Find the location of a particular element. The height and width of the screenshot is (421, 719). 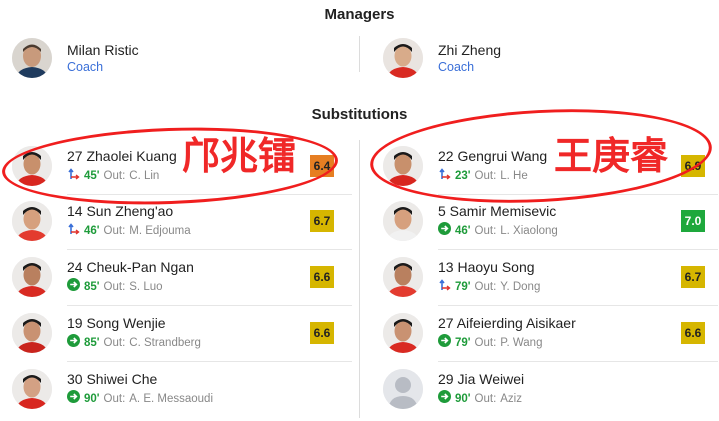

player-name: 27 Aifeierding Aisikaer is located at coordinates (507, 323).